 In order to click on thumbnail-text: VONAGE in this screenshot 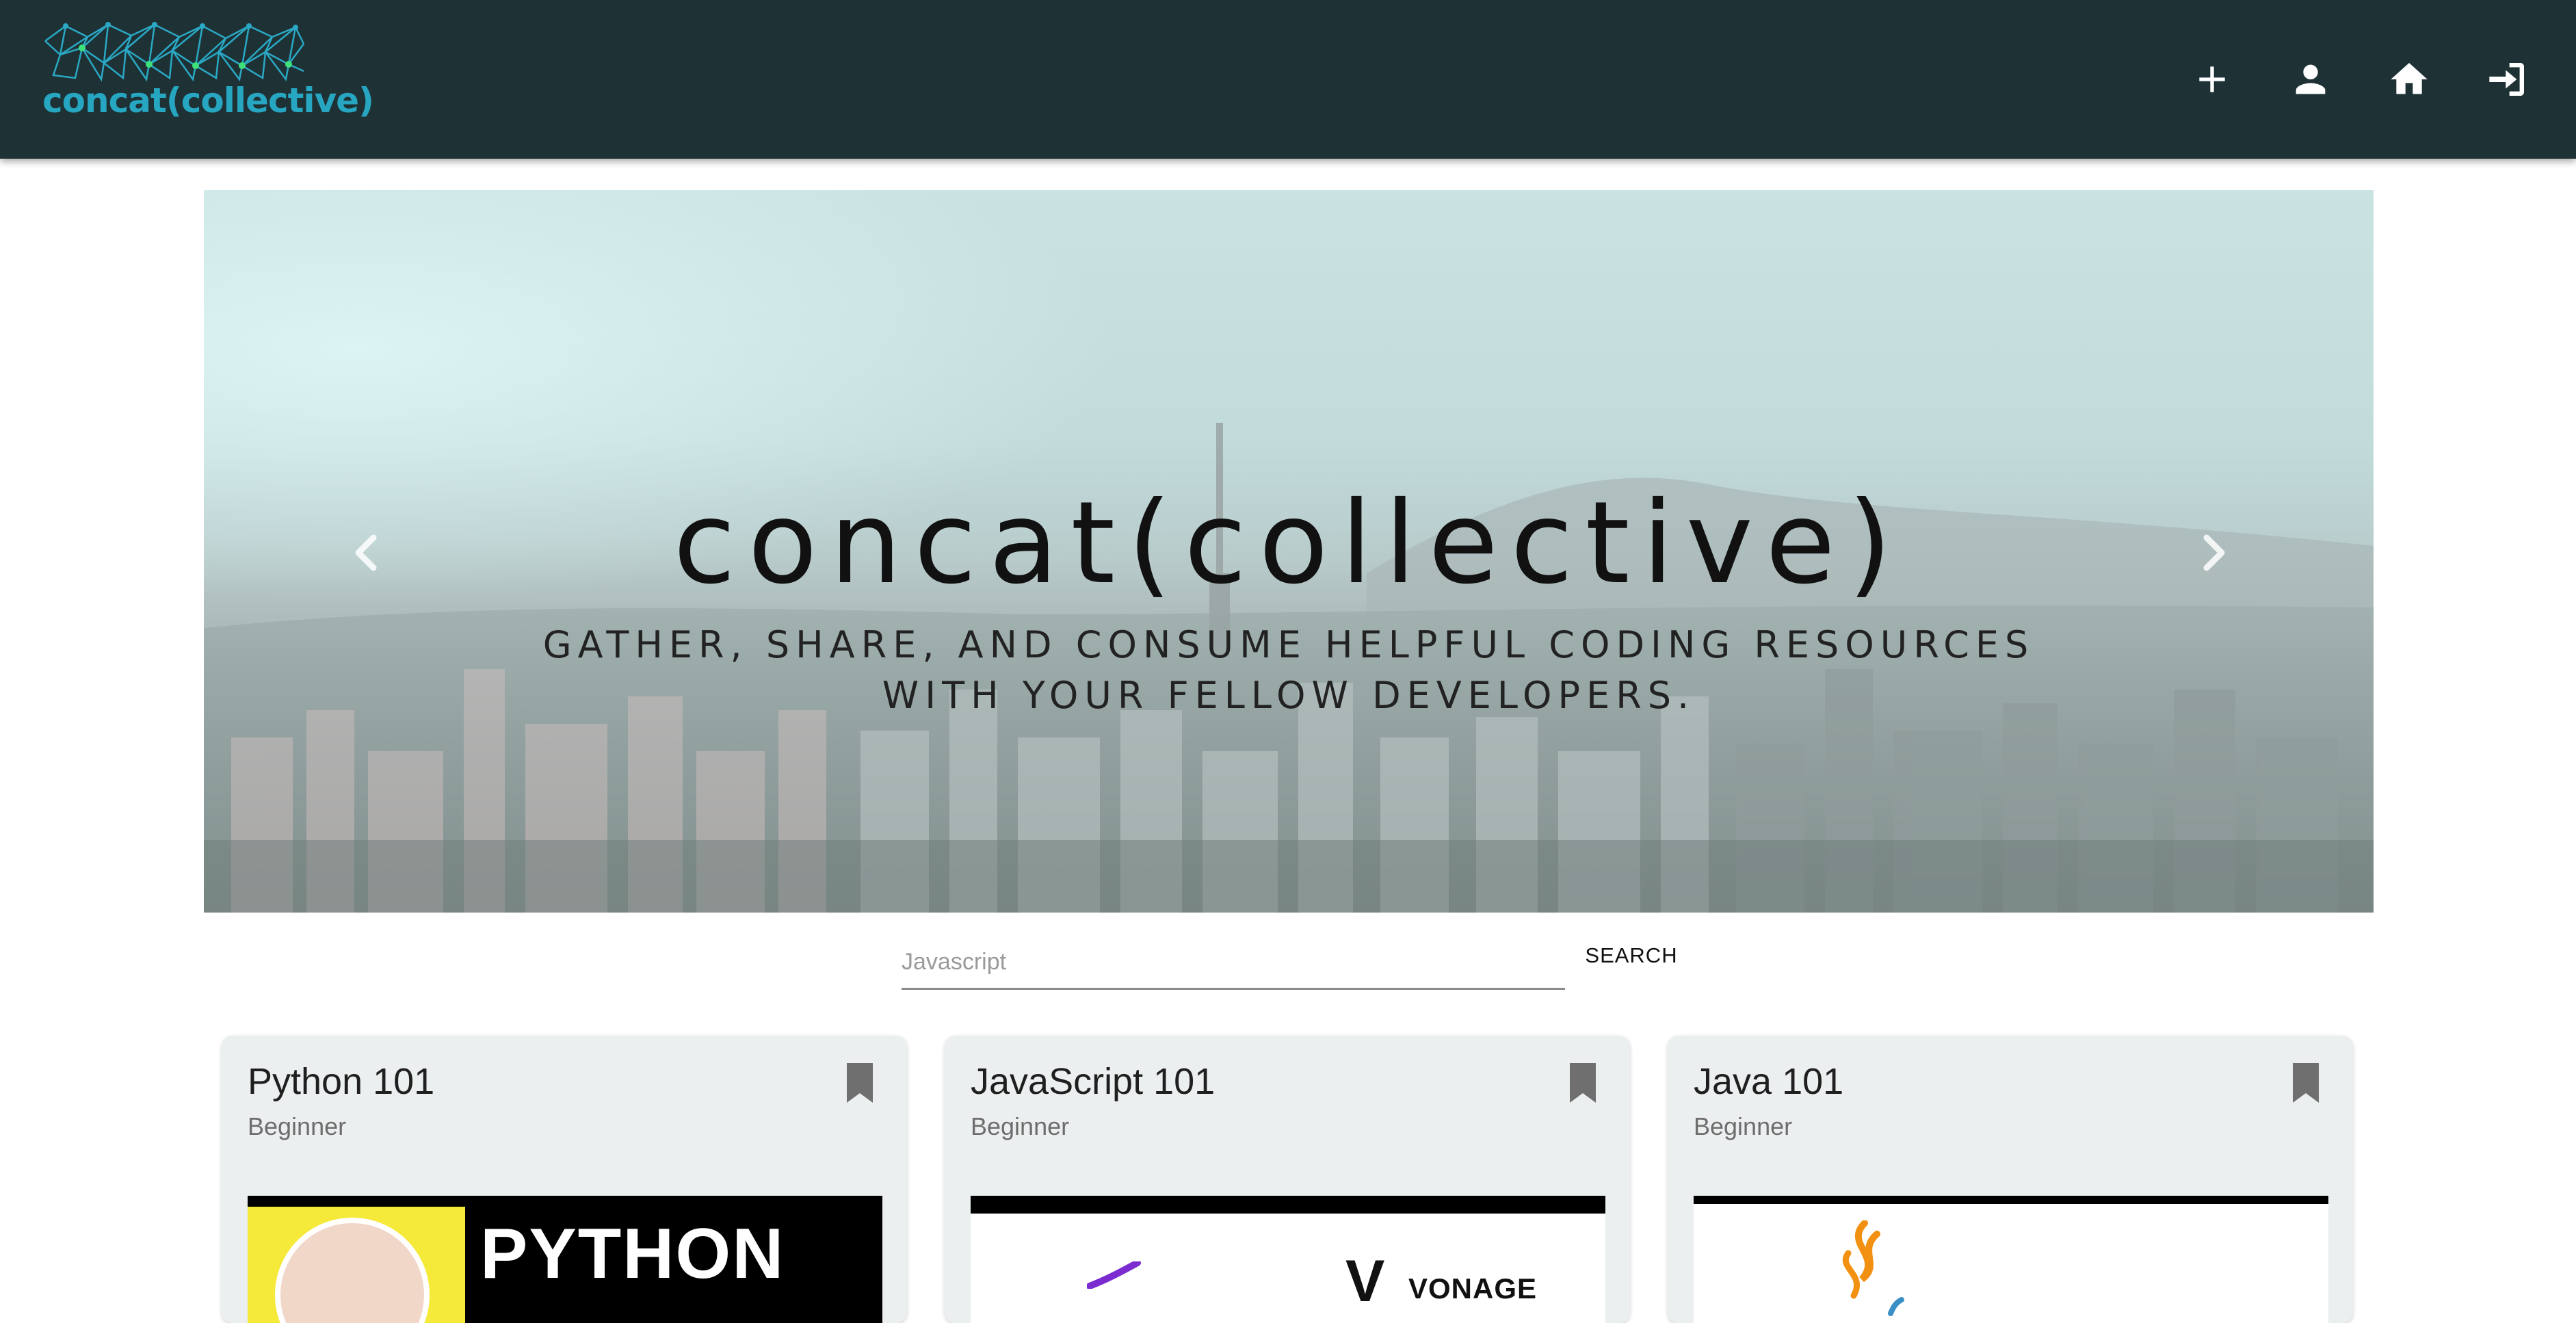, I will do `click(1473, 1288)`.